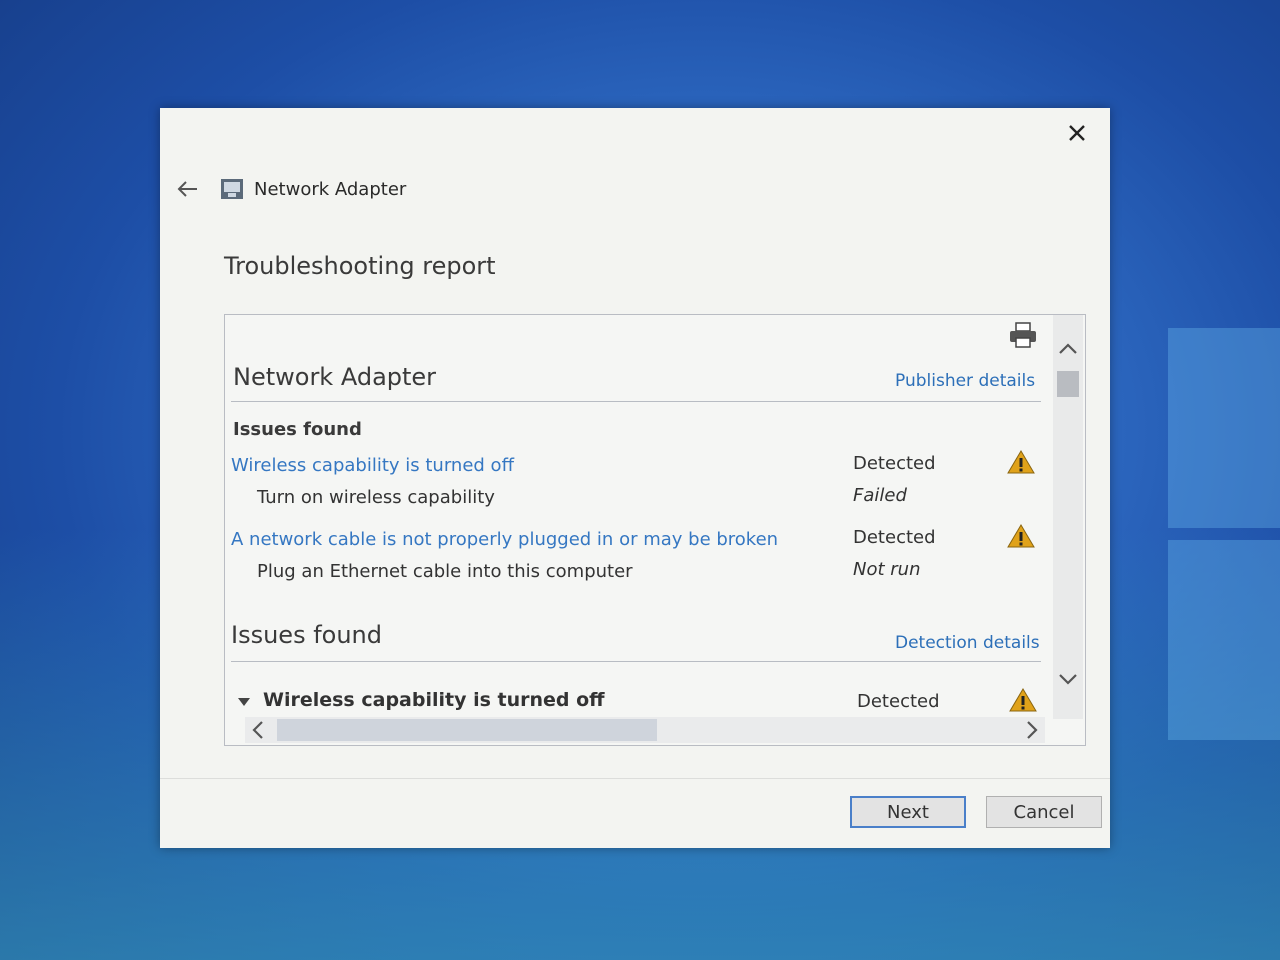 This screenshot has height=960, width=1280. Describe the element at coordinates (1044, 812) in the screenshot. I see `cancel-button: Cancel` at that location.